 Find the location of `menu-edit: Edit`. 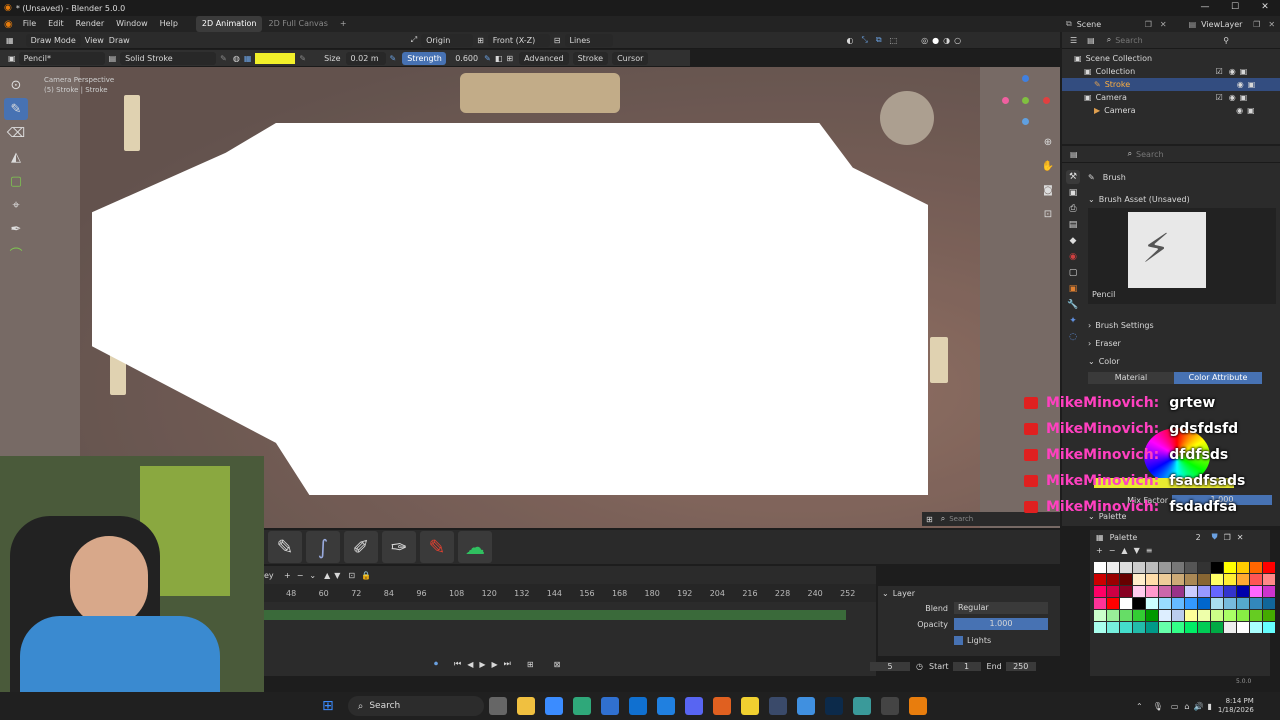

menu-edit: Edit is located at coordinates (56, 24).